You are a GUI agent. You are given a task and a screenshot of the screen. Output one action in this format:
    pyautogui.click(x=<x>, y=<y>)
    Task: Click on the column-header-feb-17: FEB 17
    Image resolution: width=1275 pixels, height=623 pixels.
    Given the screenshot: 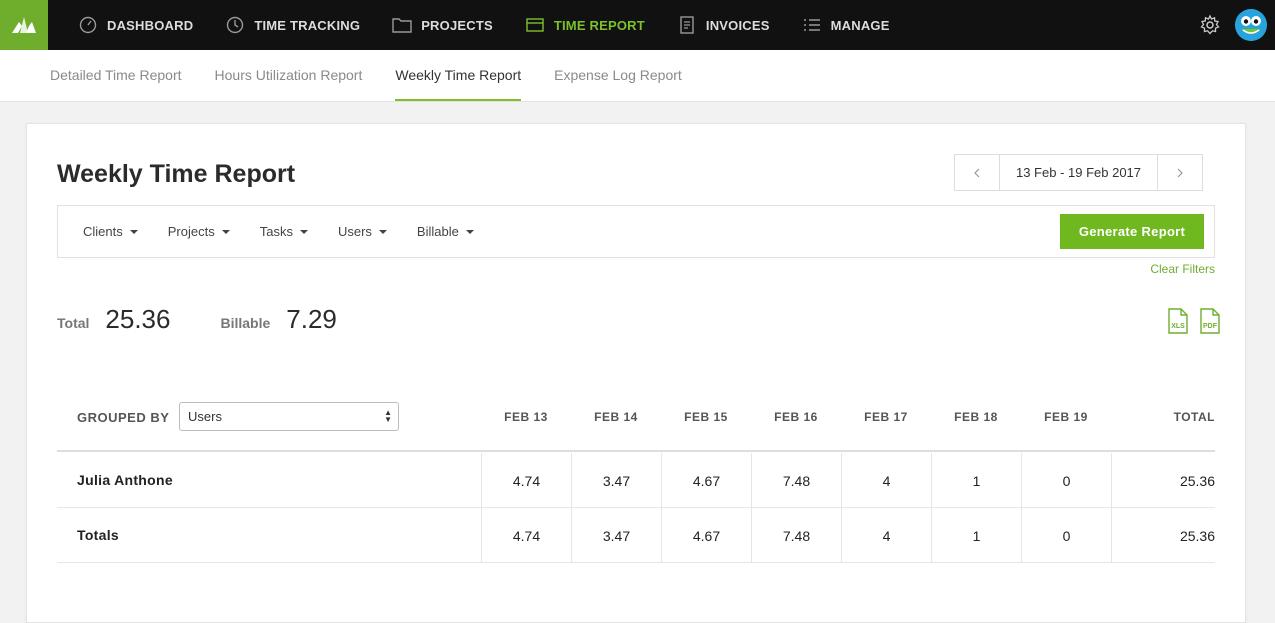 What is the action you would take?
    pyautogui.click(x=886, y=417)
    